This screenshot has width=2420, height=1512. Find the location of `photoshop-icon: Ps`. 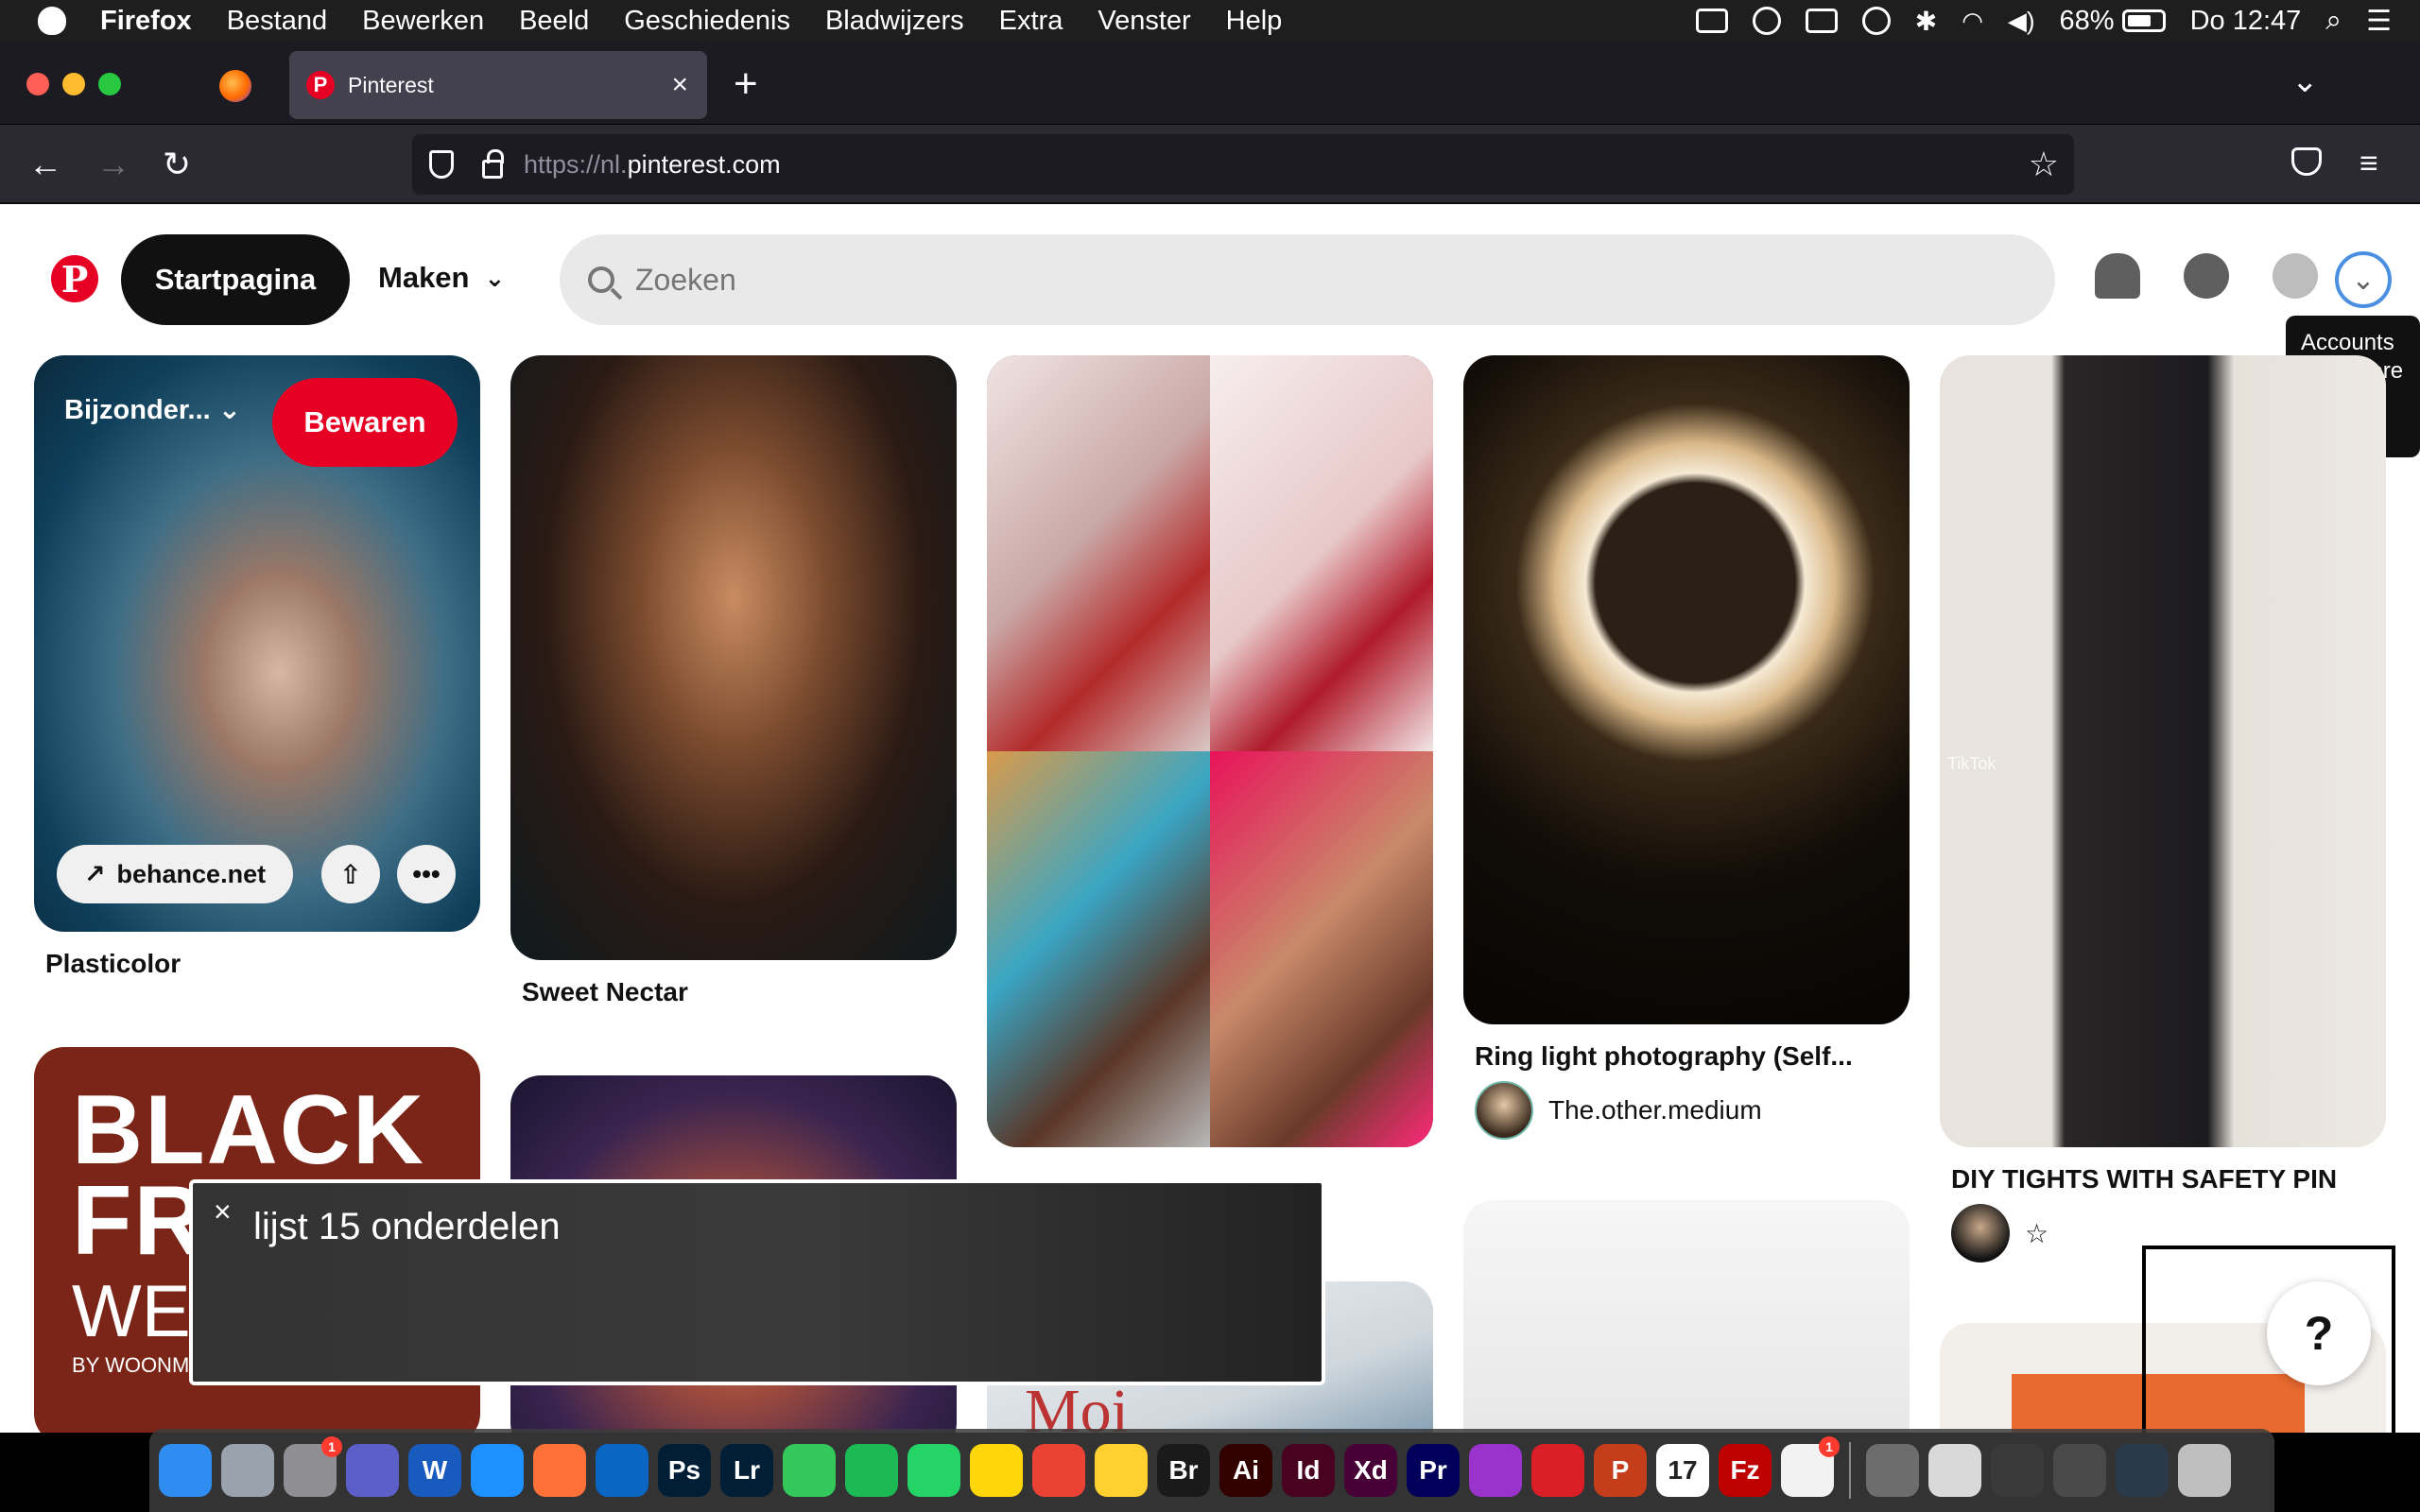

photoshop-icon: Ps is located at coordinates (685, 1470).